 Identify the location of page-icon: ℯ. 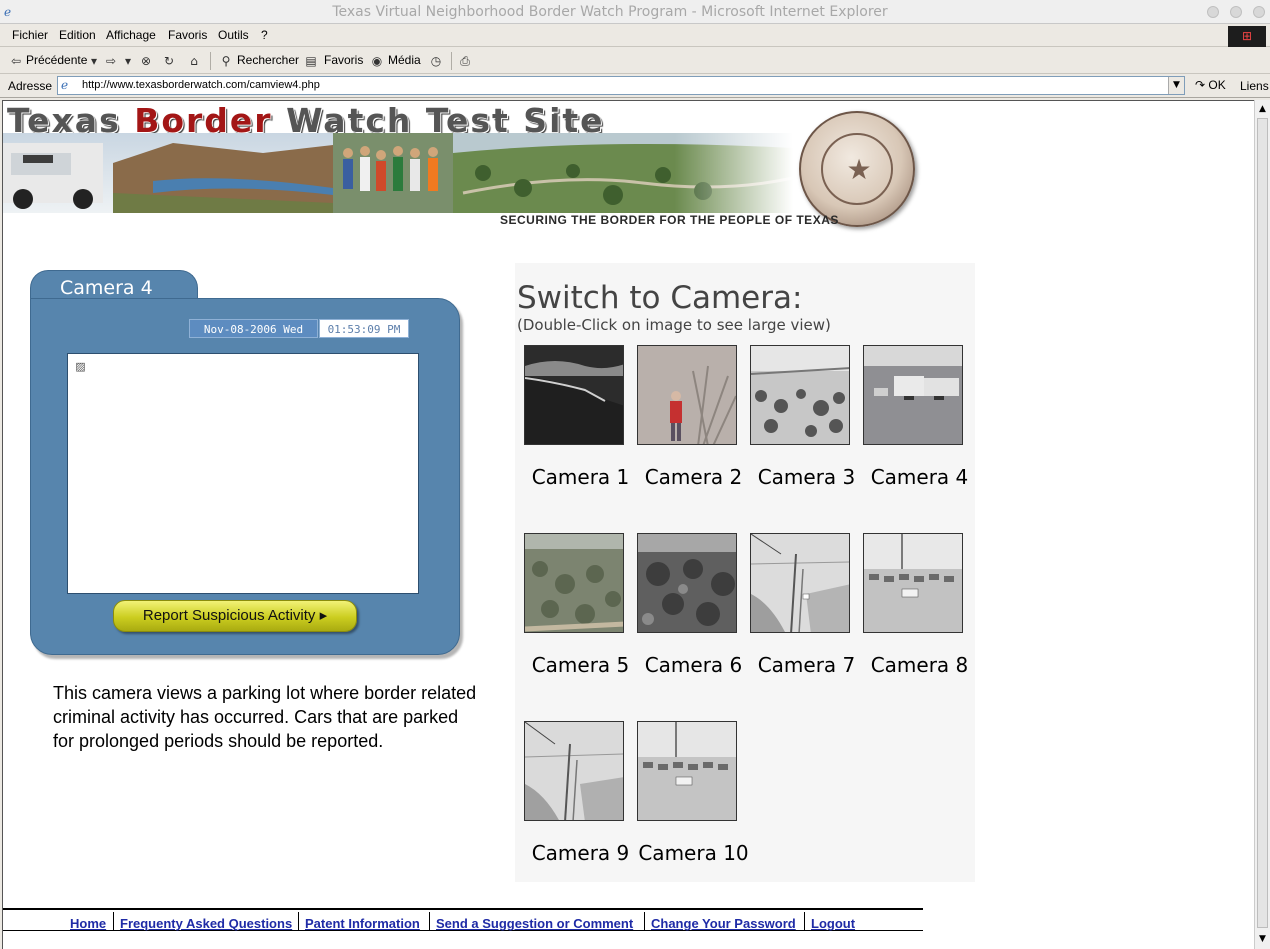
(65, 85).